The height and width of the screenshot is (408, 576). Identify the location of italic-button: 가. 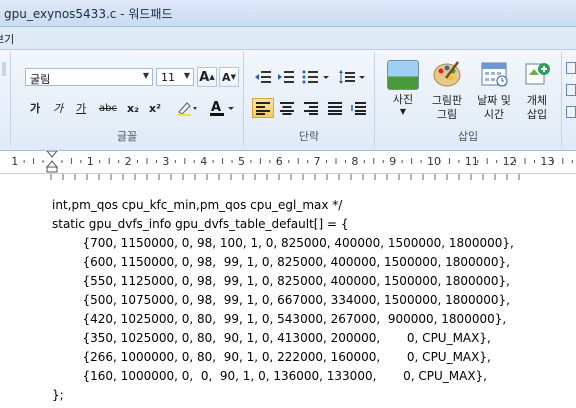
(58, 108).